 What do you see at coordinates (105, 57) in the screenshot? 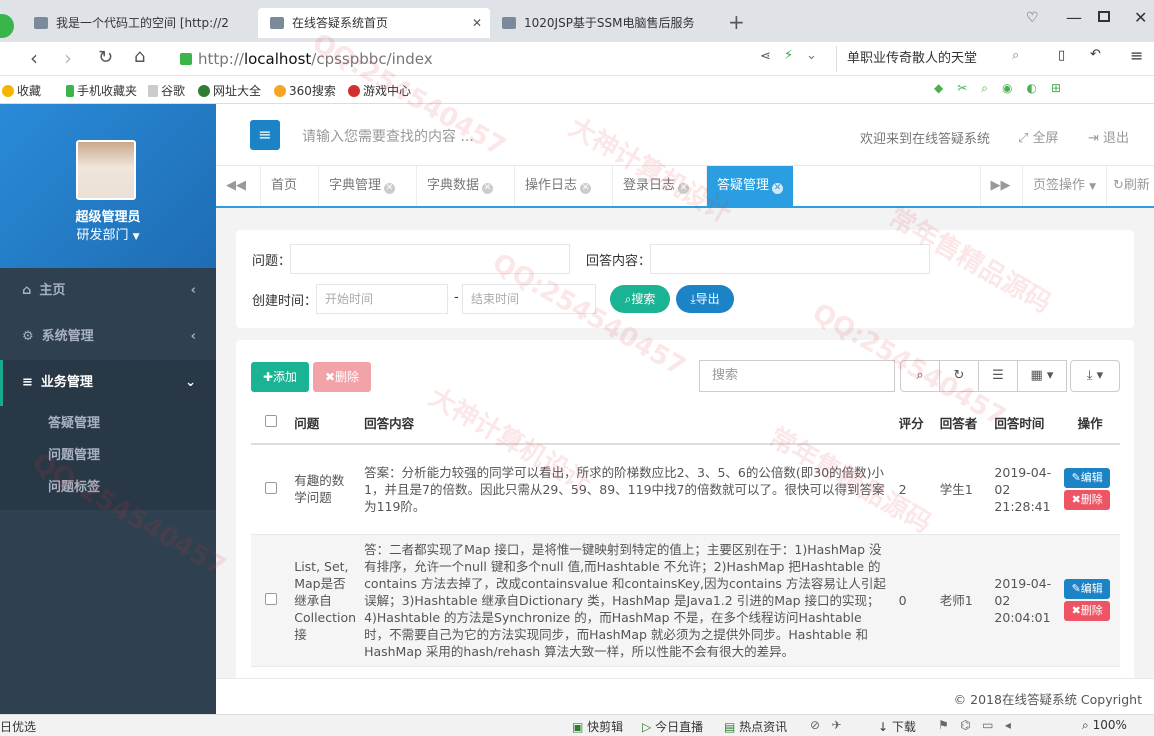
I see `reload-icon: ↻` at bounding box center [105, 57].